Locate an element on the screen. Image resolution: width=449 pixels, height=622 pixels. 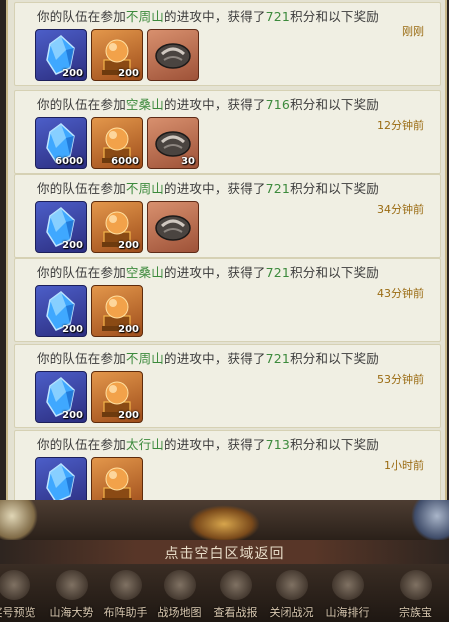
nav-ranking: 山海排行 is located at coordinates (347, 593).